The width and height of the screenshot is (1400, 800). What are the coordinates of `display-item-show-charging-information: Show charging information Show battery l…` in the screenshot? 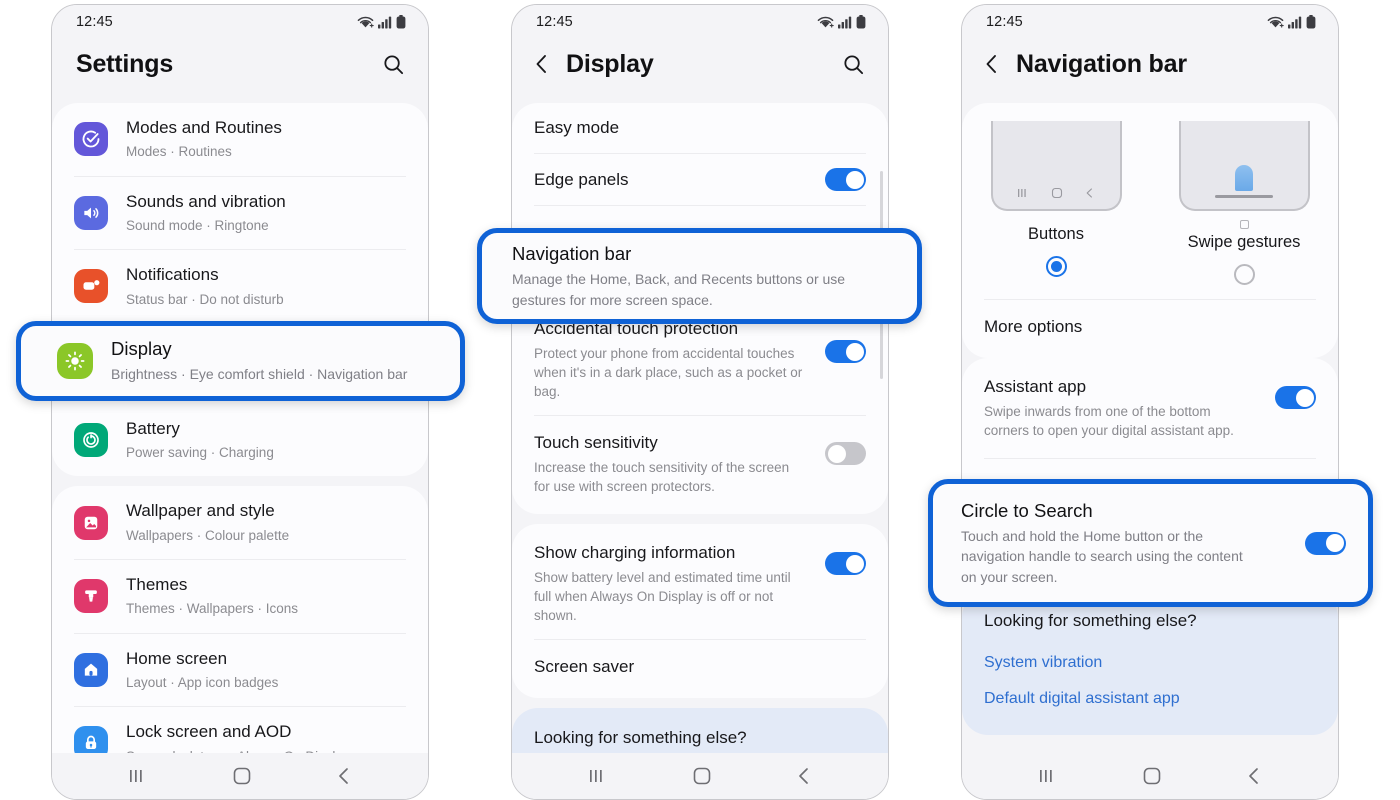 It's located at (700, 581).